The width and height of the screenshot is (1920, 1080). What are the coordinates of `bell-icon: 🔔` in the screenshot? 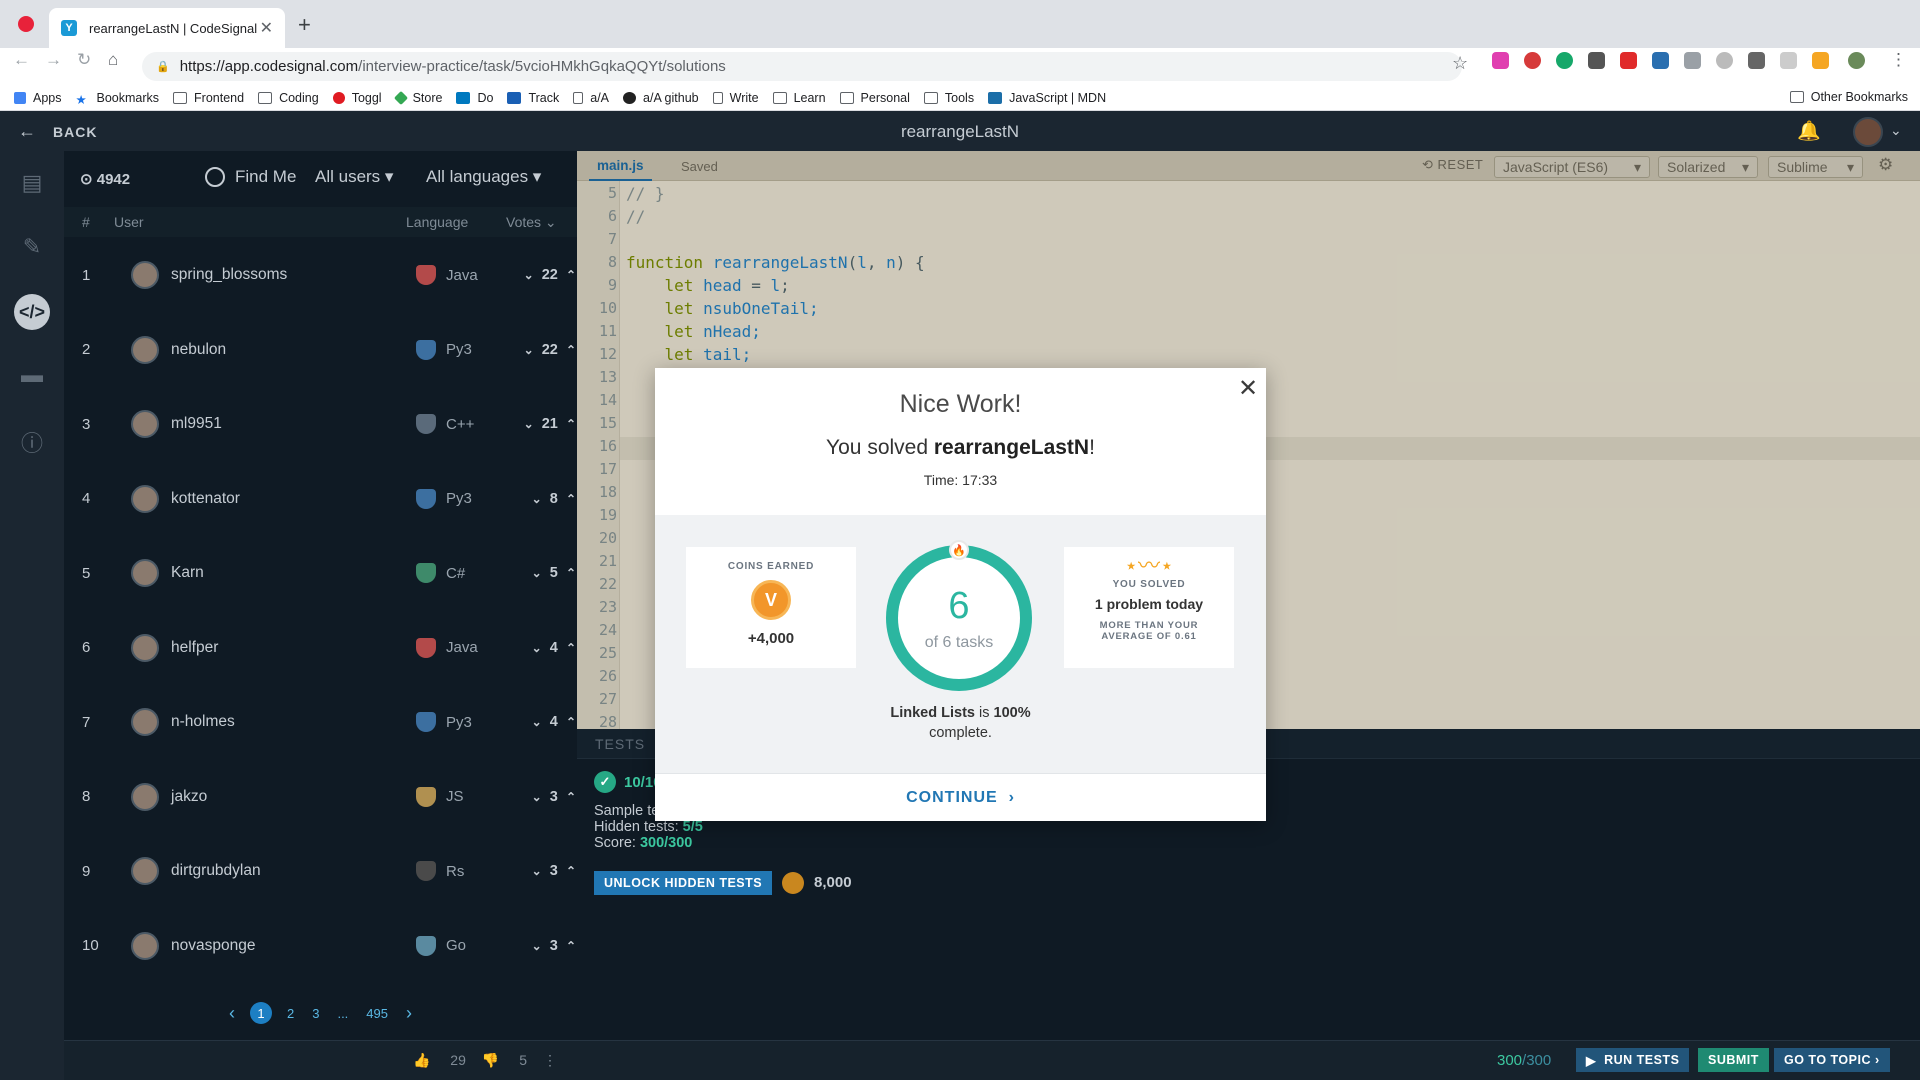 It's located at (1809, 131).